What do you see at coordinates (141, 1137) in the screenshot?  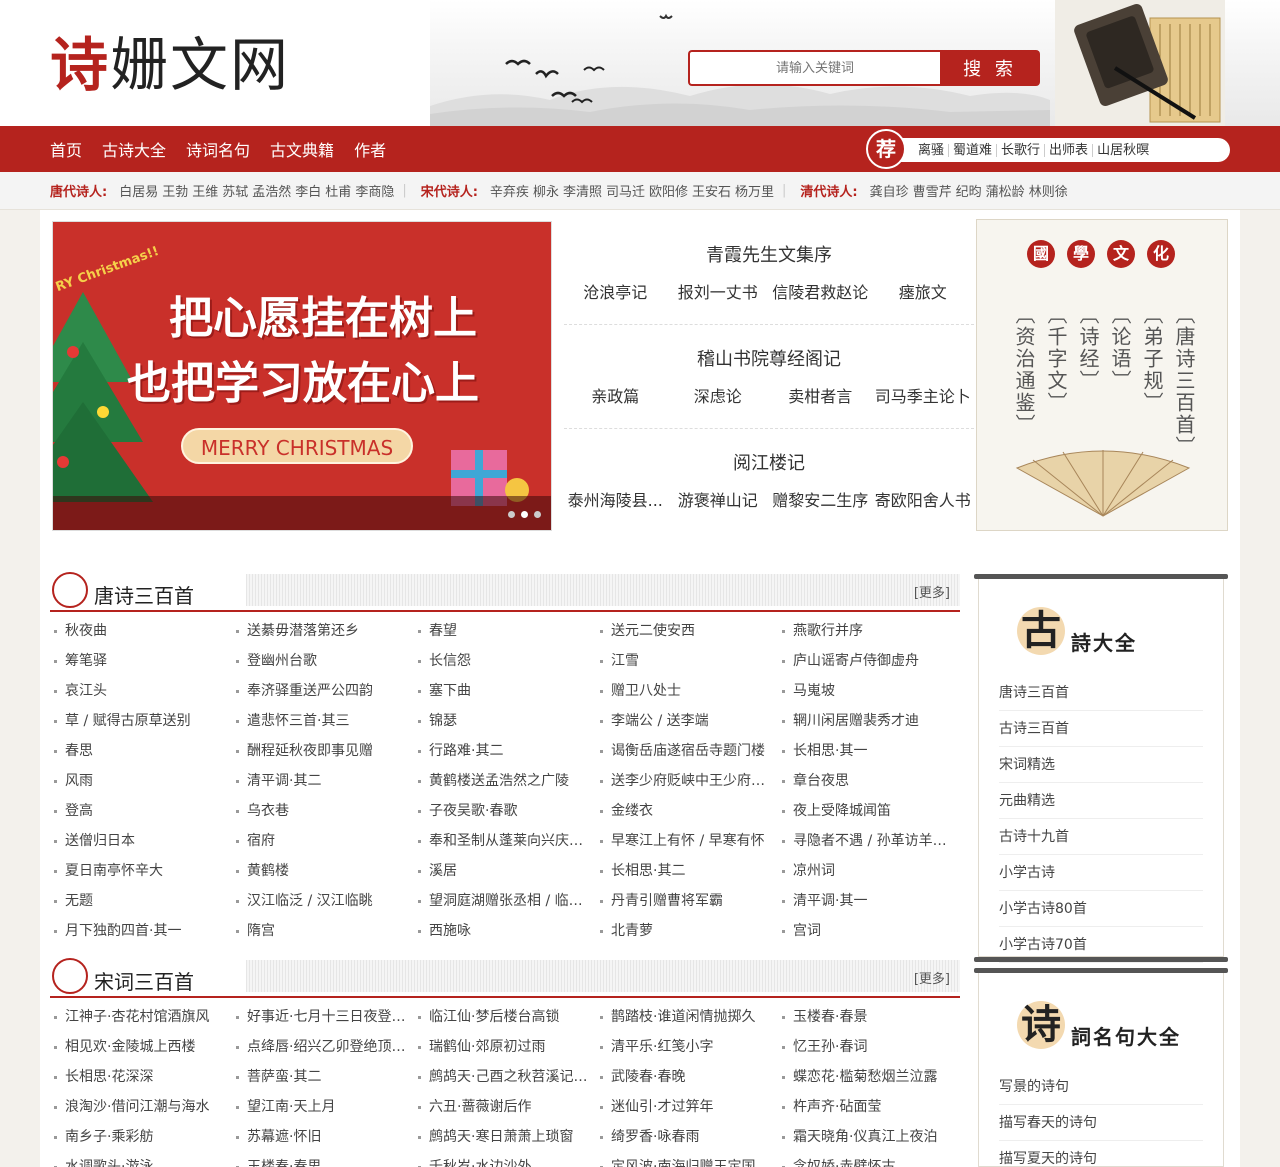 I see `poem-link: 南乡子·乘彩舫` at bounding box center [141, 1137].